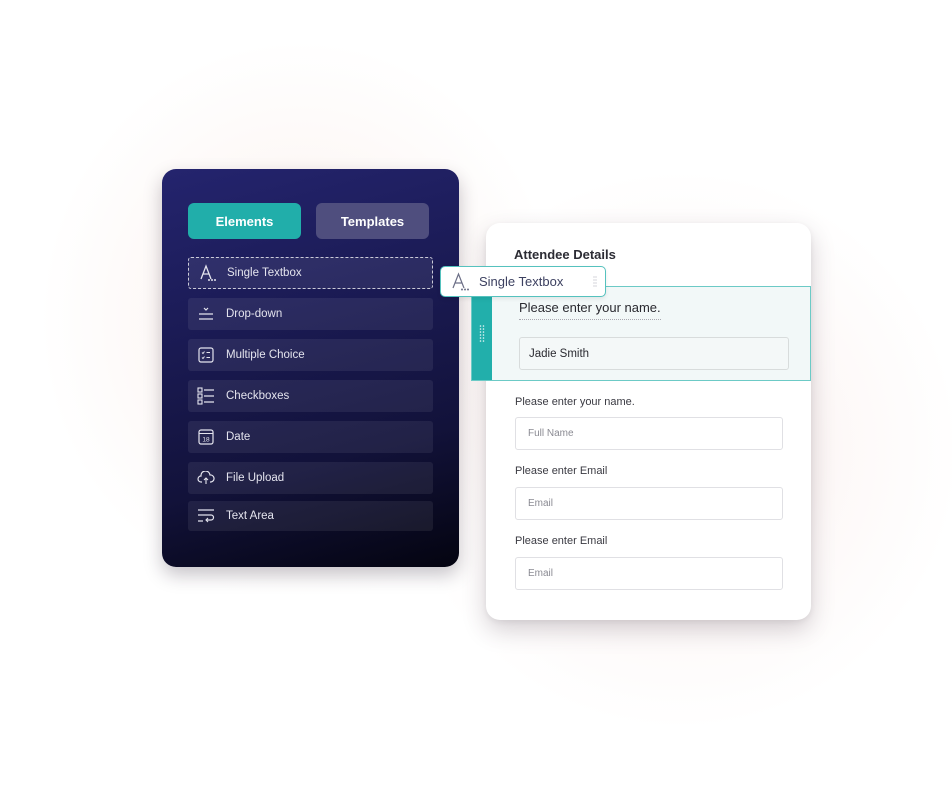 This screenshot has width=952, height=789. What do you see at coordinates (244, 221) in the screenshot?
I see `tab-elements: Elements` at bounding box center [244, 221].